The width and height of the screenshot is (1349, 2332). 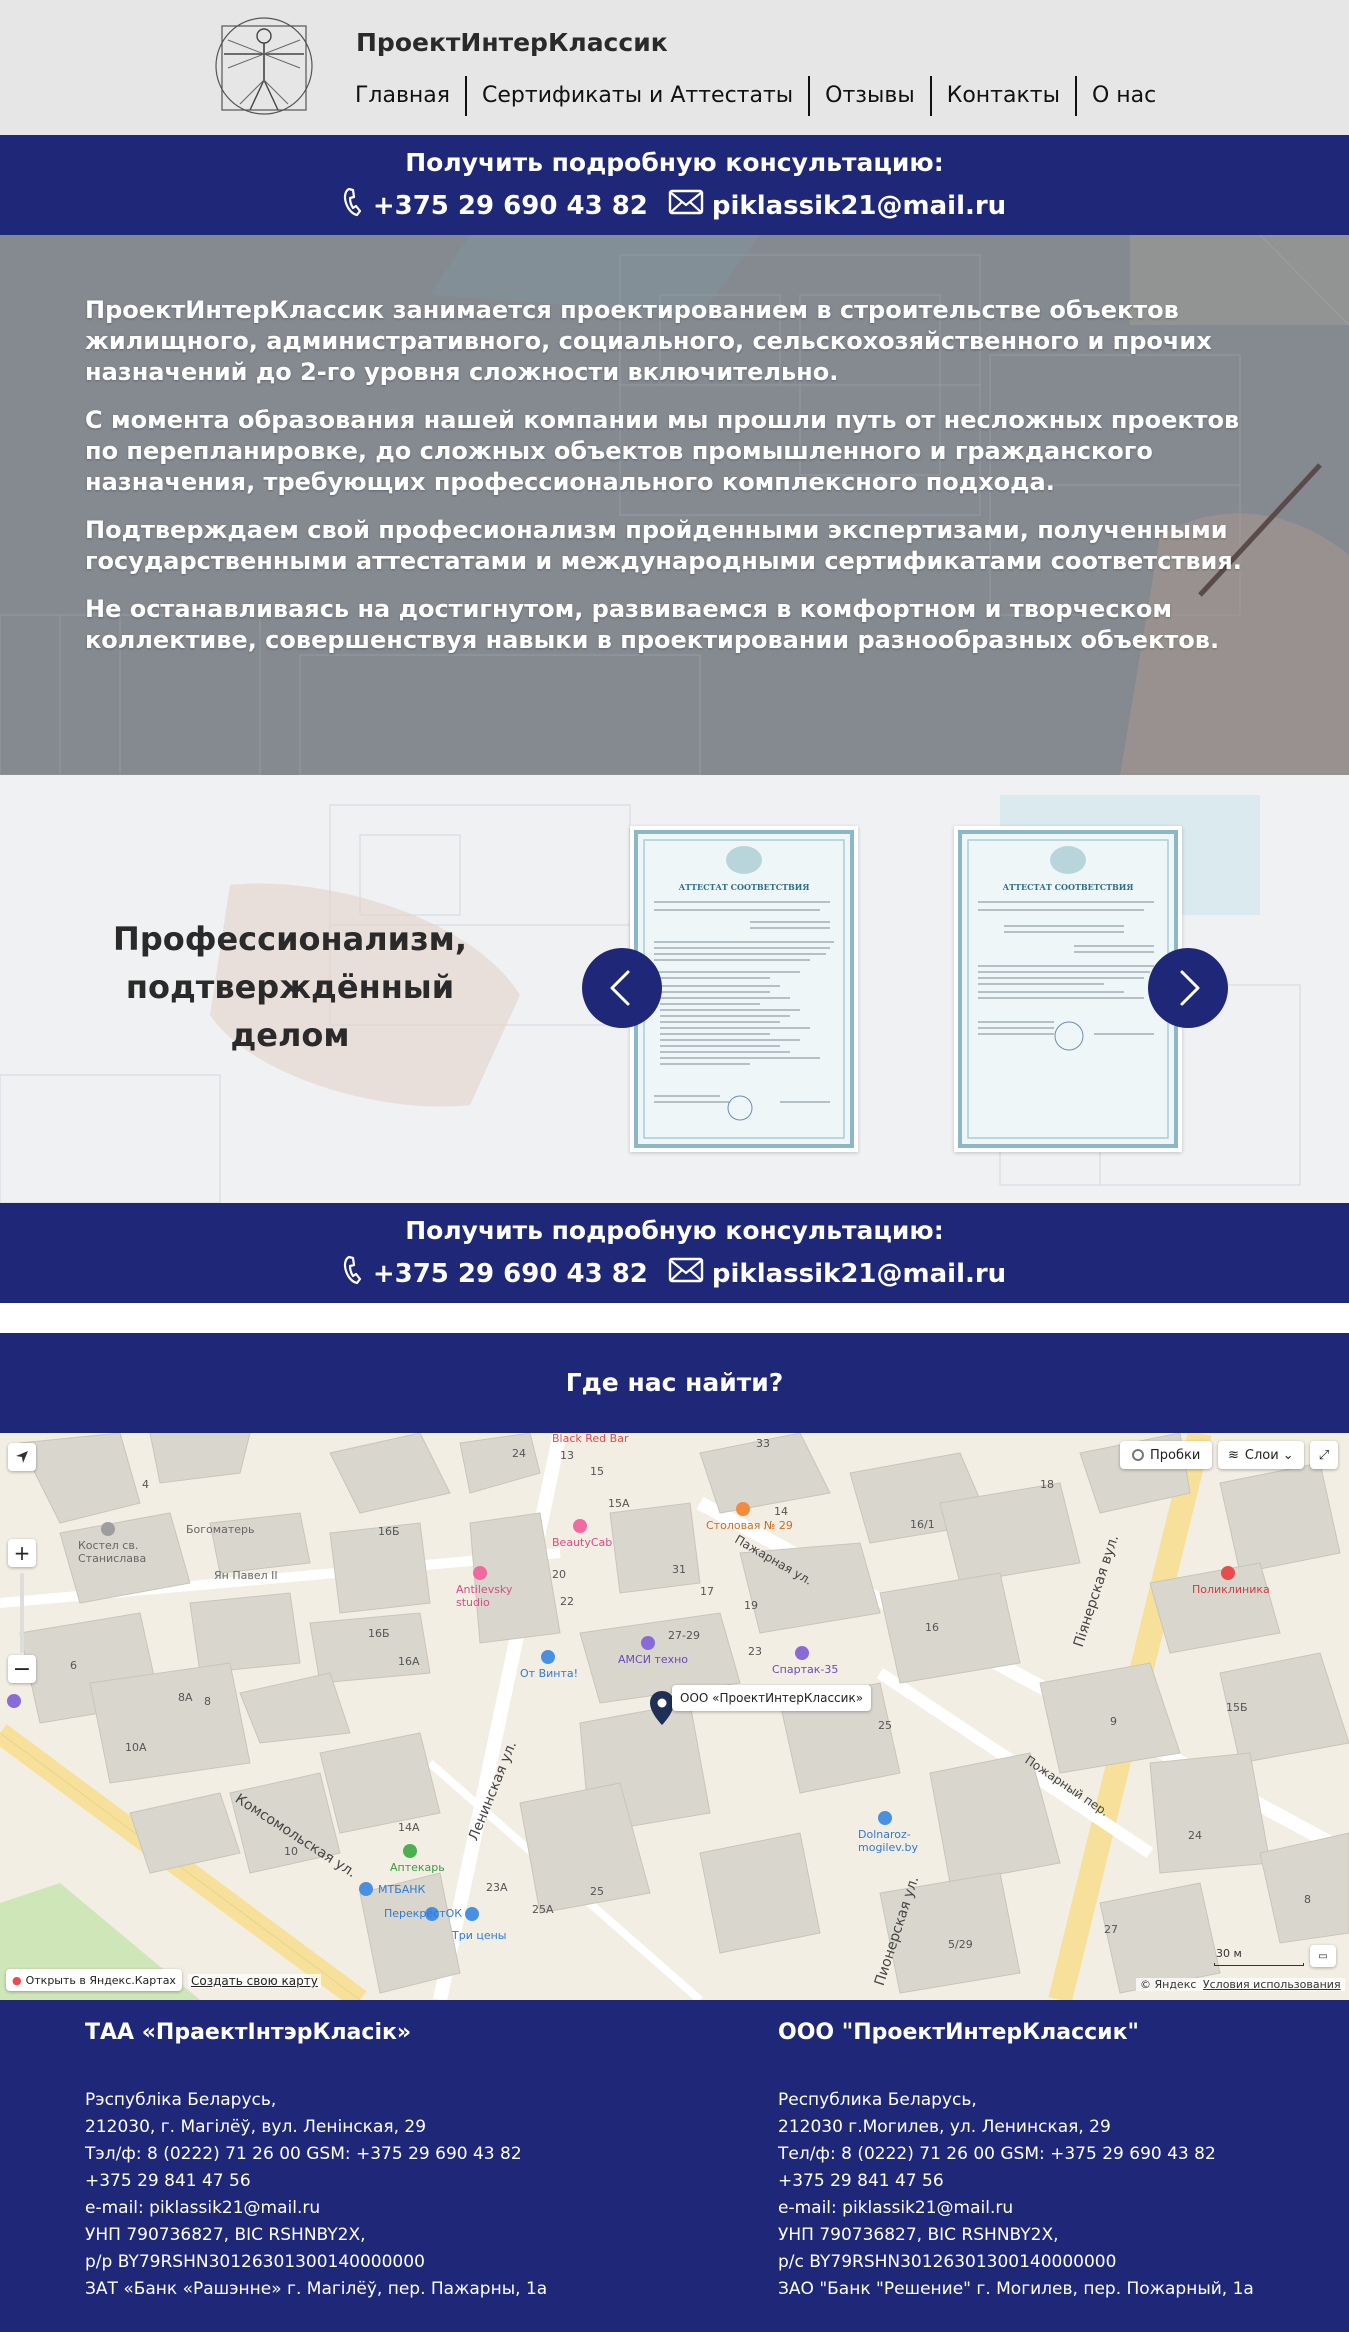 What do you see at coordinates (225, 2235) in the screenshot?
I see `footer-line: УНП 790736827, BIC RSHNBY2X,` at bounding box center [225, 2235].